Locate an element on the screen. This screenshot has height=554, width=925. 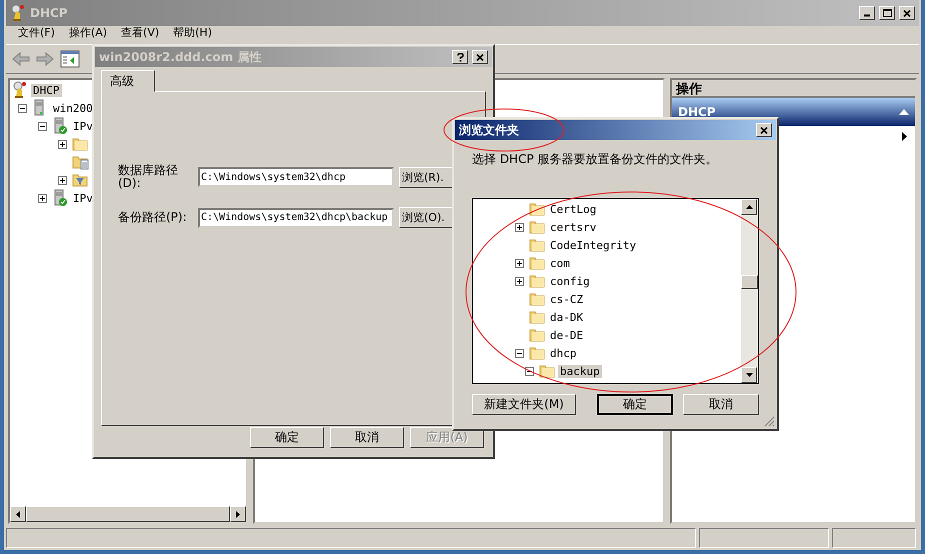
dialog-button: 新建文件夹(M) is located at coordinates (524, 404).